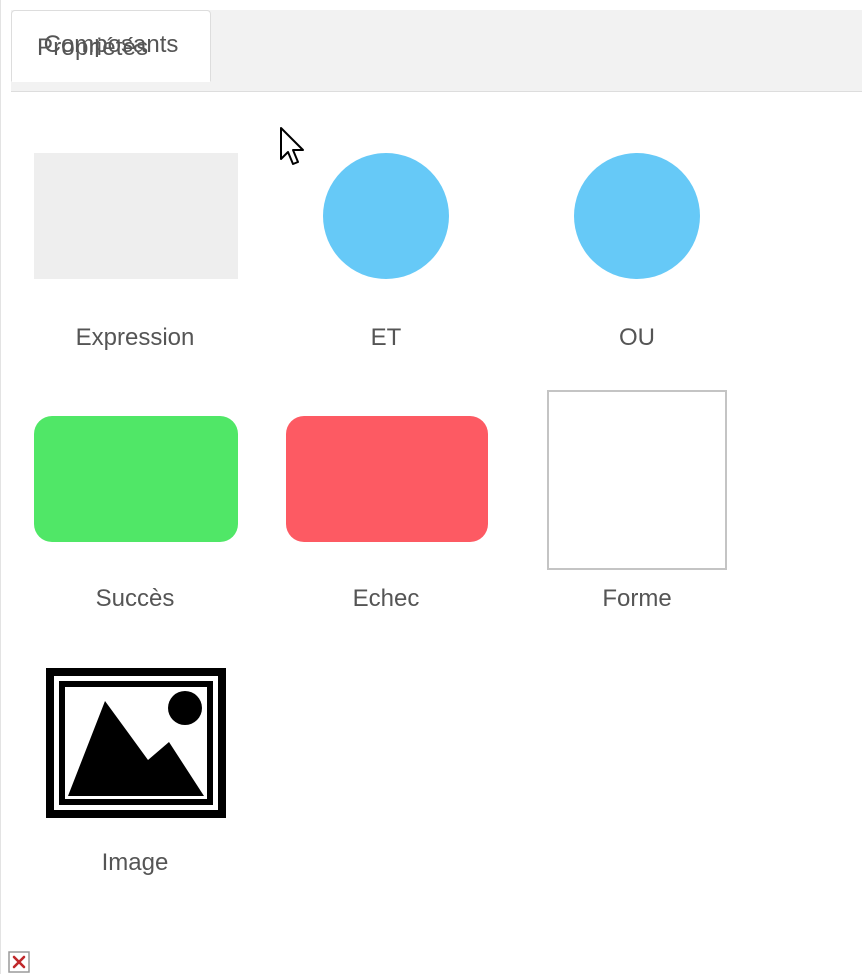  What do you see at coordinates (637, 480) in the screenshot?
I see `forme-shape` at bounding box center [637, 480].